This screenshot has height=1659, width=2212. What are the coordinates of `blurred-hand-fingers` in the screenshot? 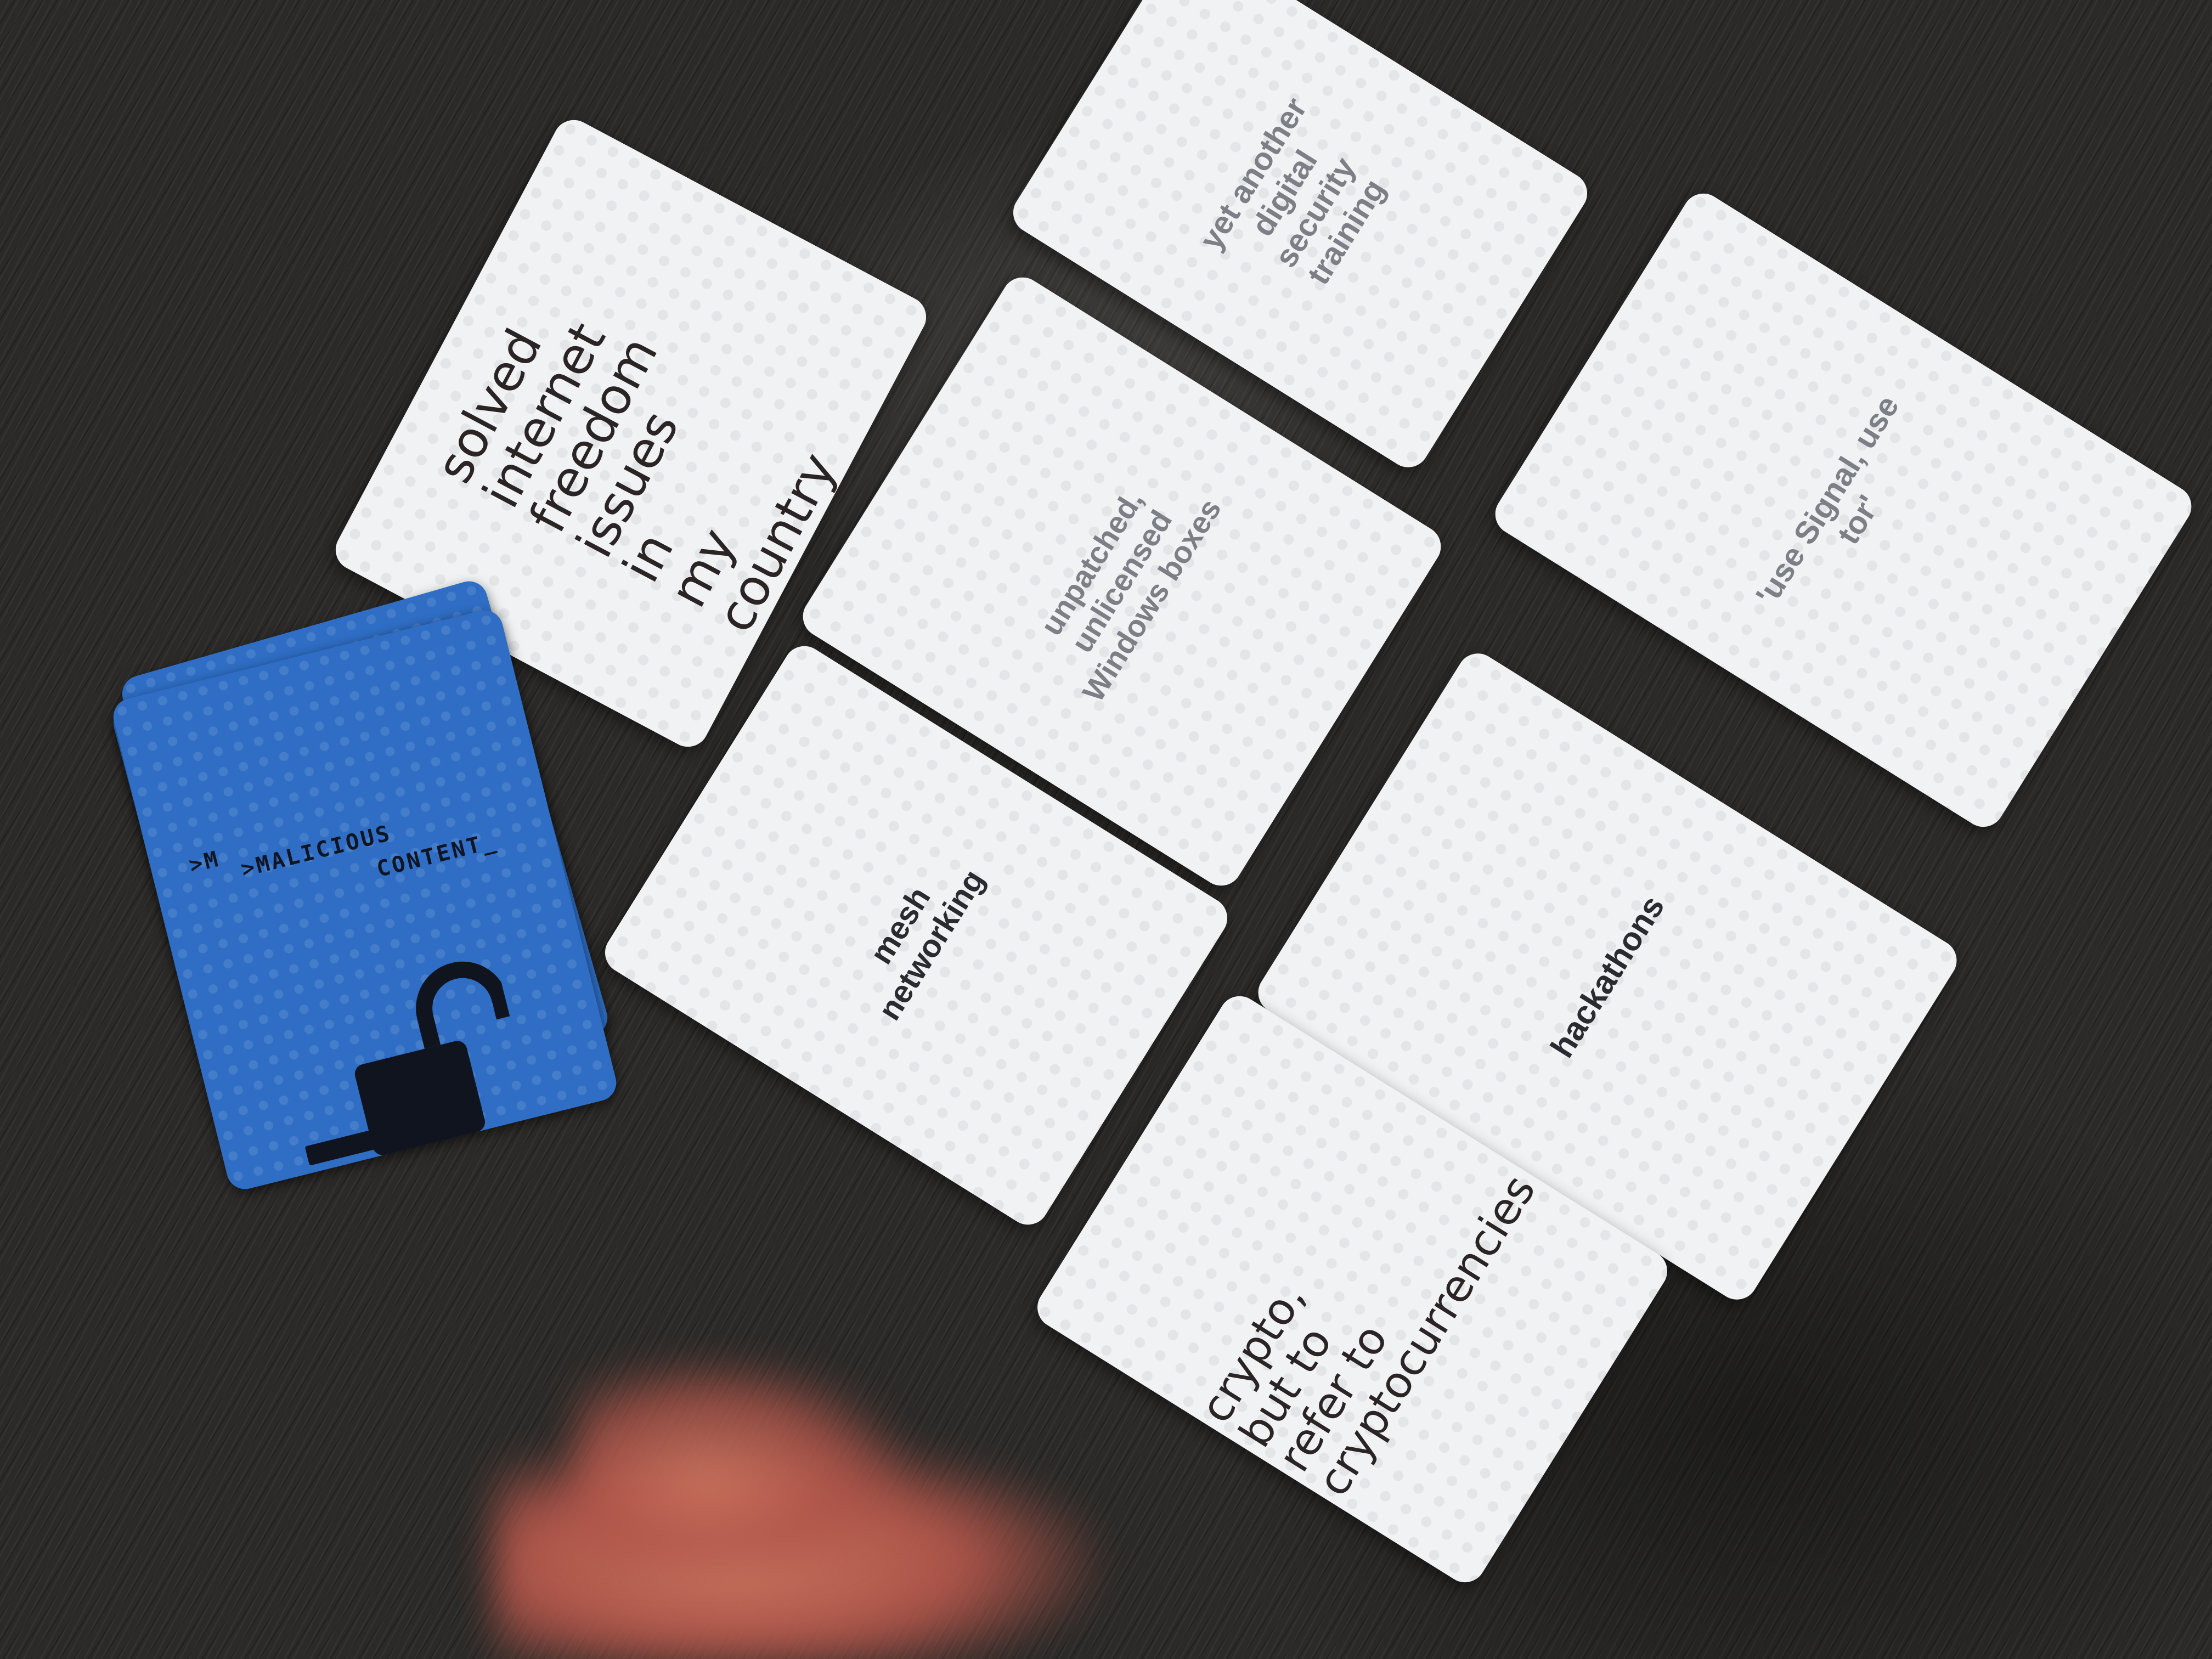 It's located at (740, 1465).